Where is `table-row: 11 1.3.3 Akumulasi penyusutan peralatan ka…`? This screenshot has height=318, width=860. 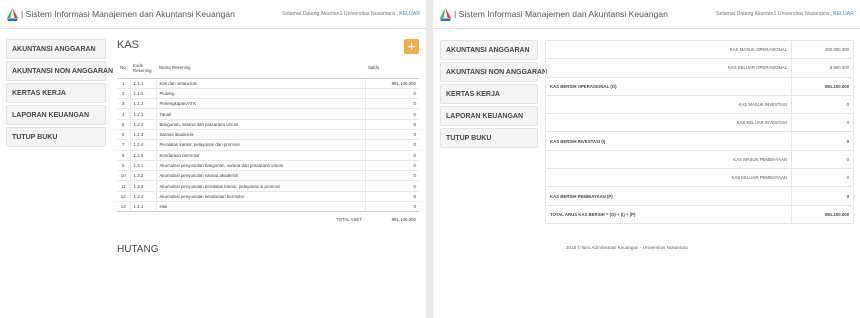 table-row: 11 1.3.3 Akumulasi penyusutan peralatan ka… is located at coordinates (268, 186).